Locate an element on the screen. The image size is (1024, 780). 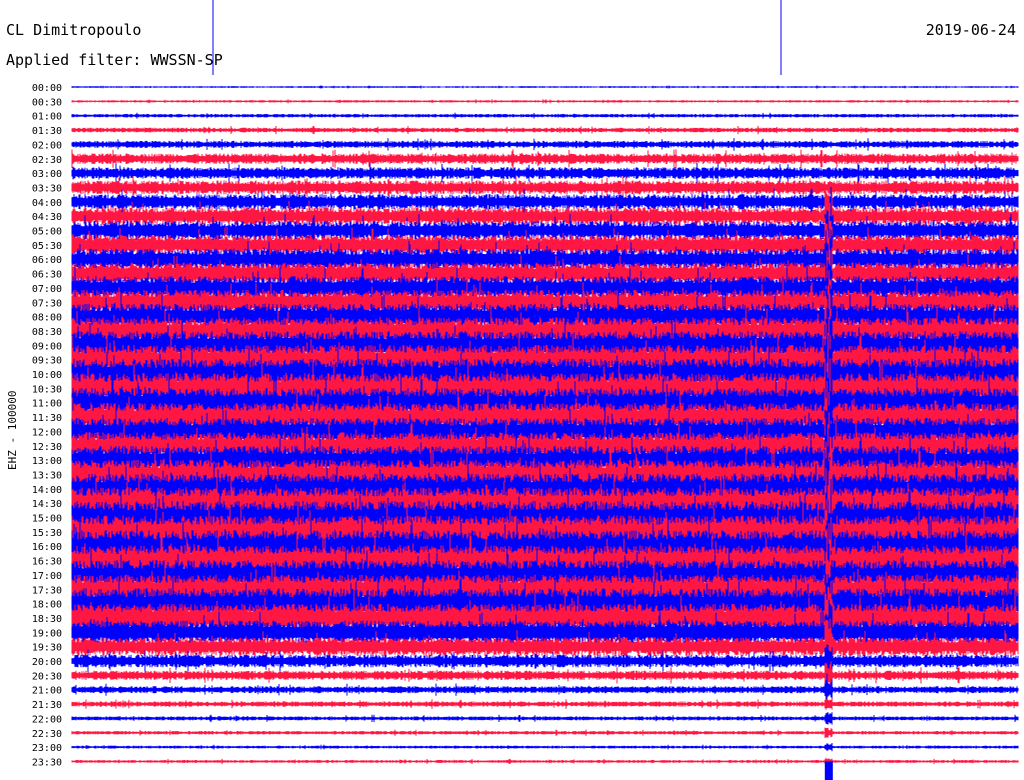
time-label-0500: 05:00 is located at coordinates (47, 232).